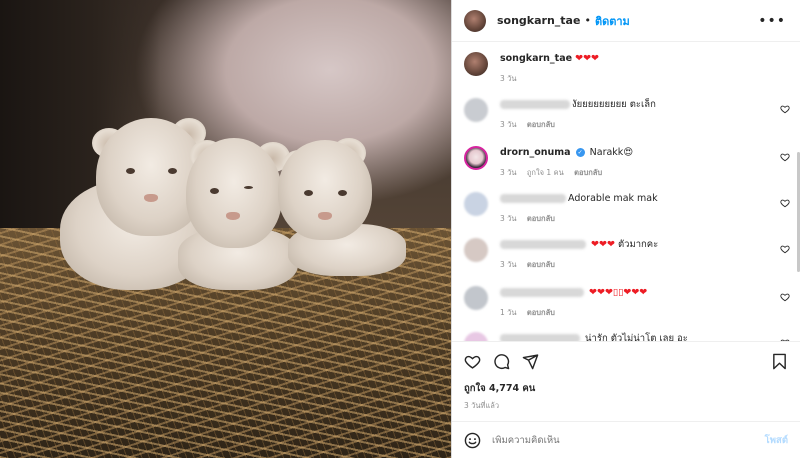 The width and height of the screenshot is (800, 458). I want to click on caption-username: songkarn_tae, so click(536, 58).